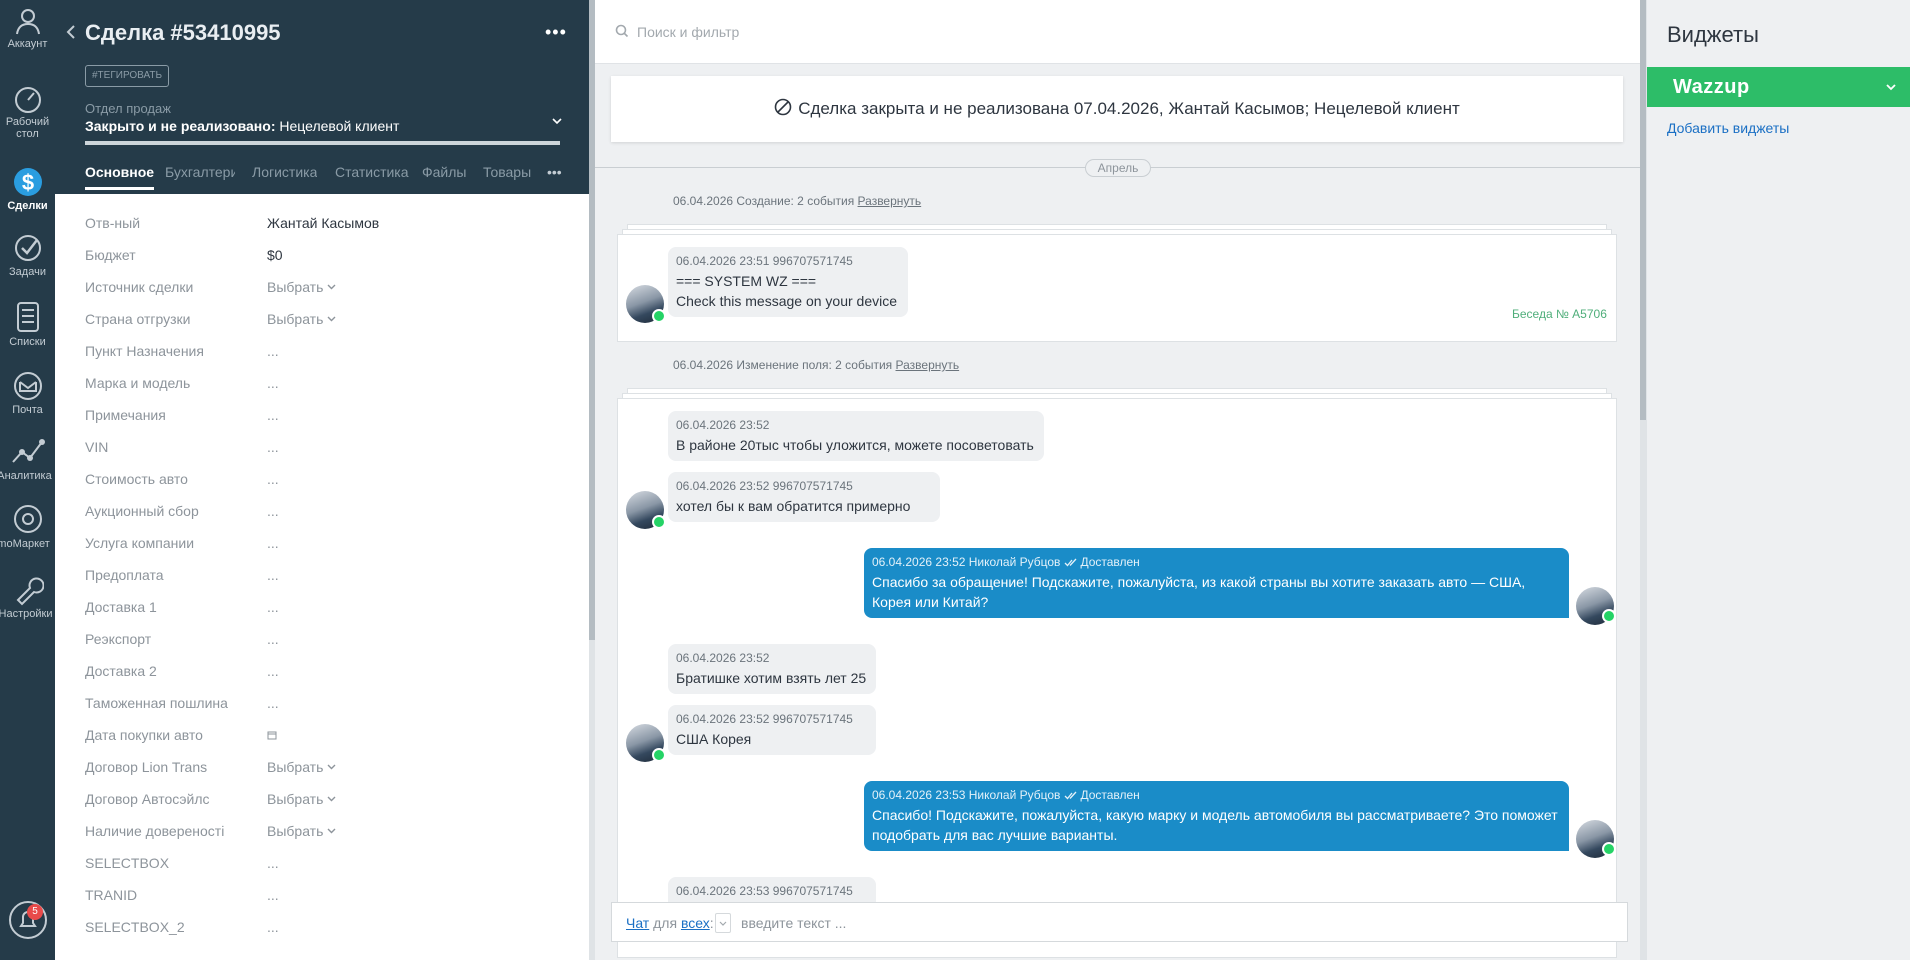 Image resolution: width=1910 pixels, height=960 pixels. What do you see at coordinates (183, 32) in the screenshot?
I see `deal-title: Сделка #53410995` at bounding box center [183, 32].